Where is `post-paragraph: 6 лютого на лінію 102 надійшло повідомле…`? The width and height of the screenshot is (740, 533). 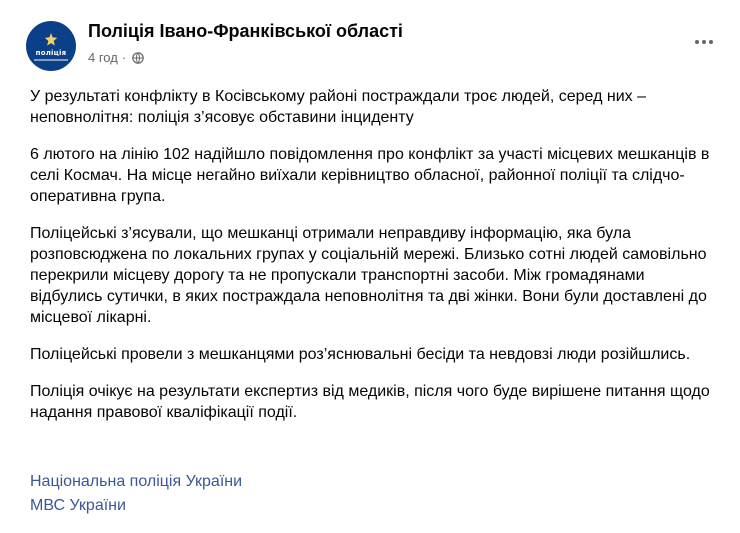 post-paragraph: 6 лютого на лінію 102 надійшло повідомле… is located at coordinates (370, 175).